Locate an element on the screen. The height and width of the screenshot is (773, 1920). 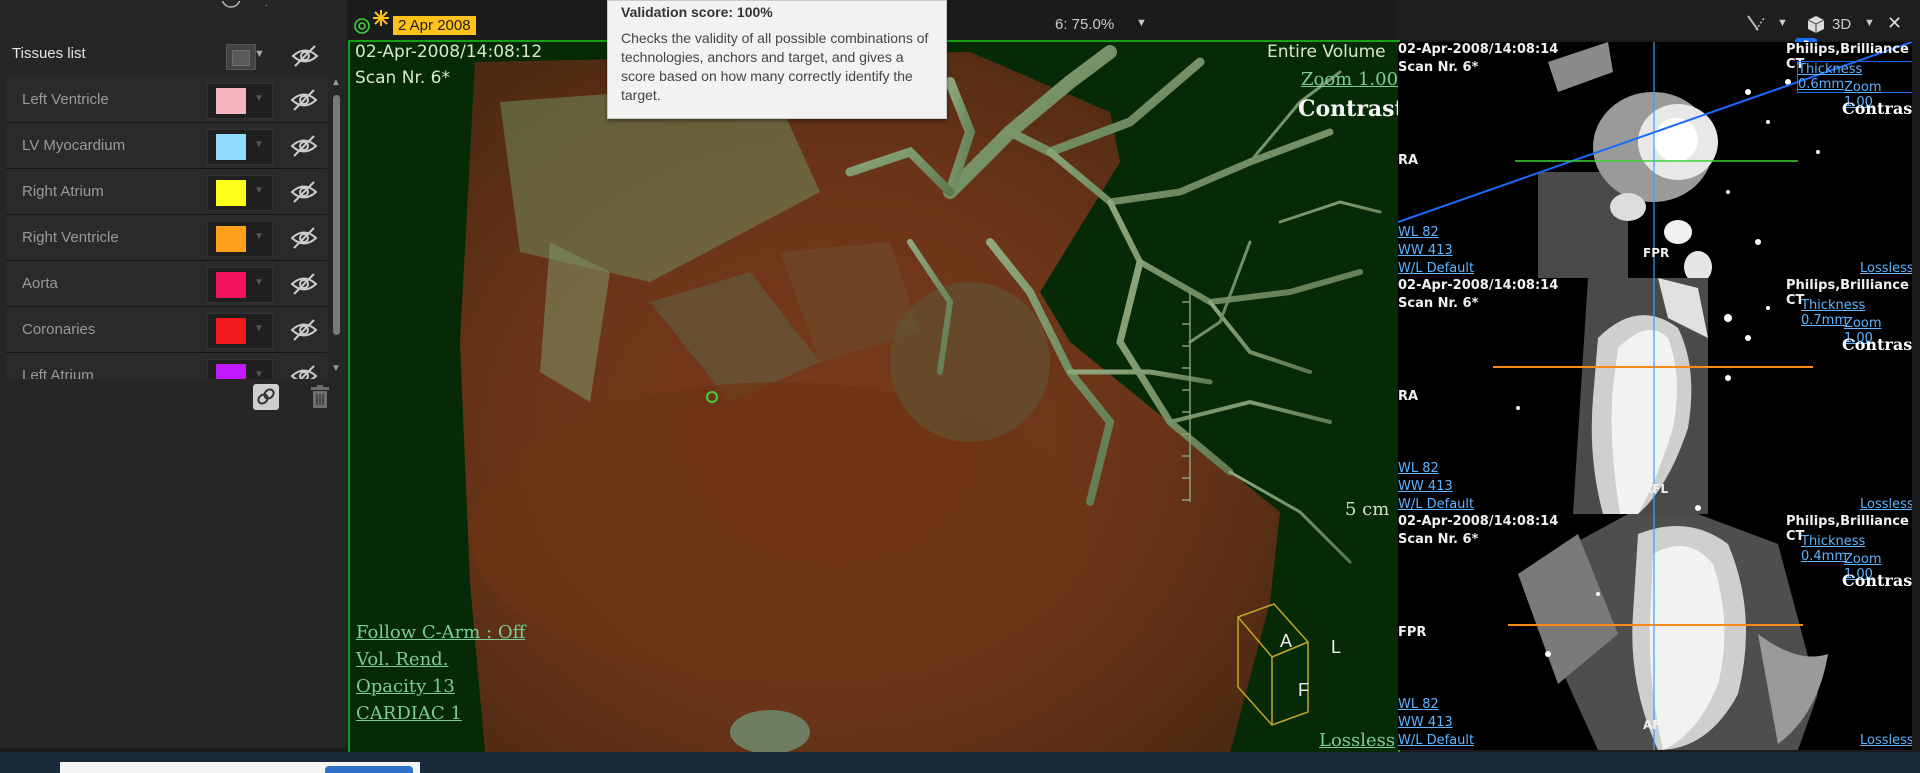
tissues-color-button is located at coordinates (241, 57).